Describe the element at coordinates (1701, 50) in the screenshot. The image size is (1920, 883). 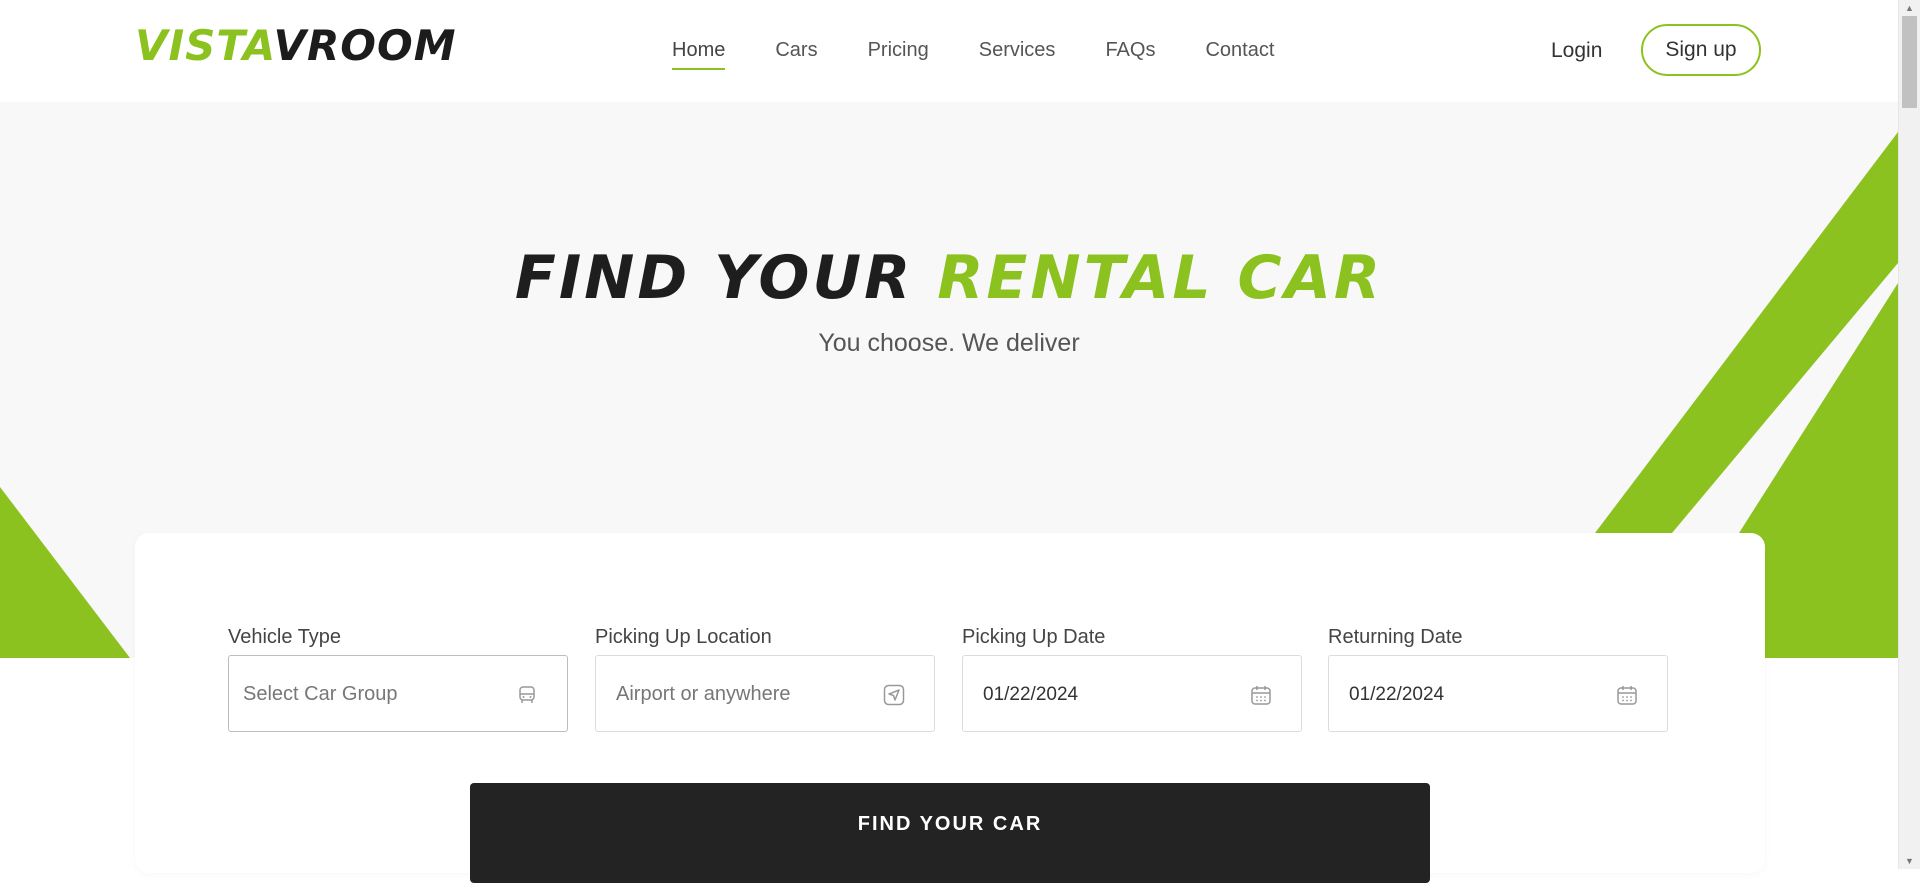
I see `signup-button: Sign up` at that location.